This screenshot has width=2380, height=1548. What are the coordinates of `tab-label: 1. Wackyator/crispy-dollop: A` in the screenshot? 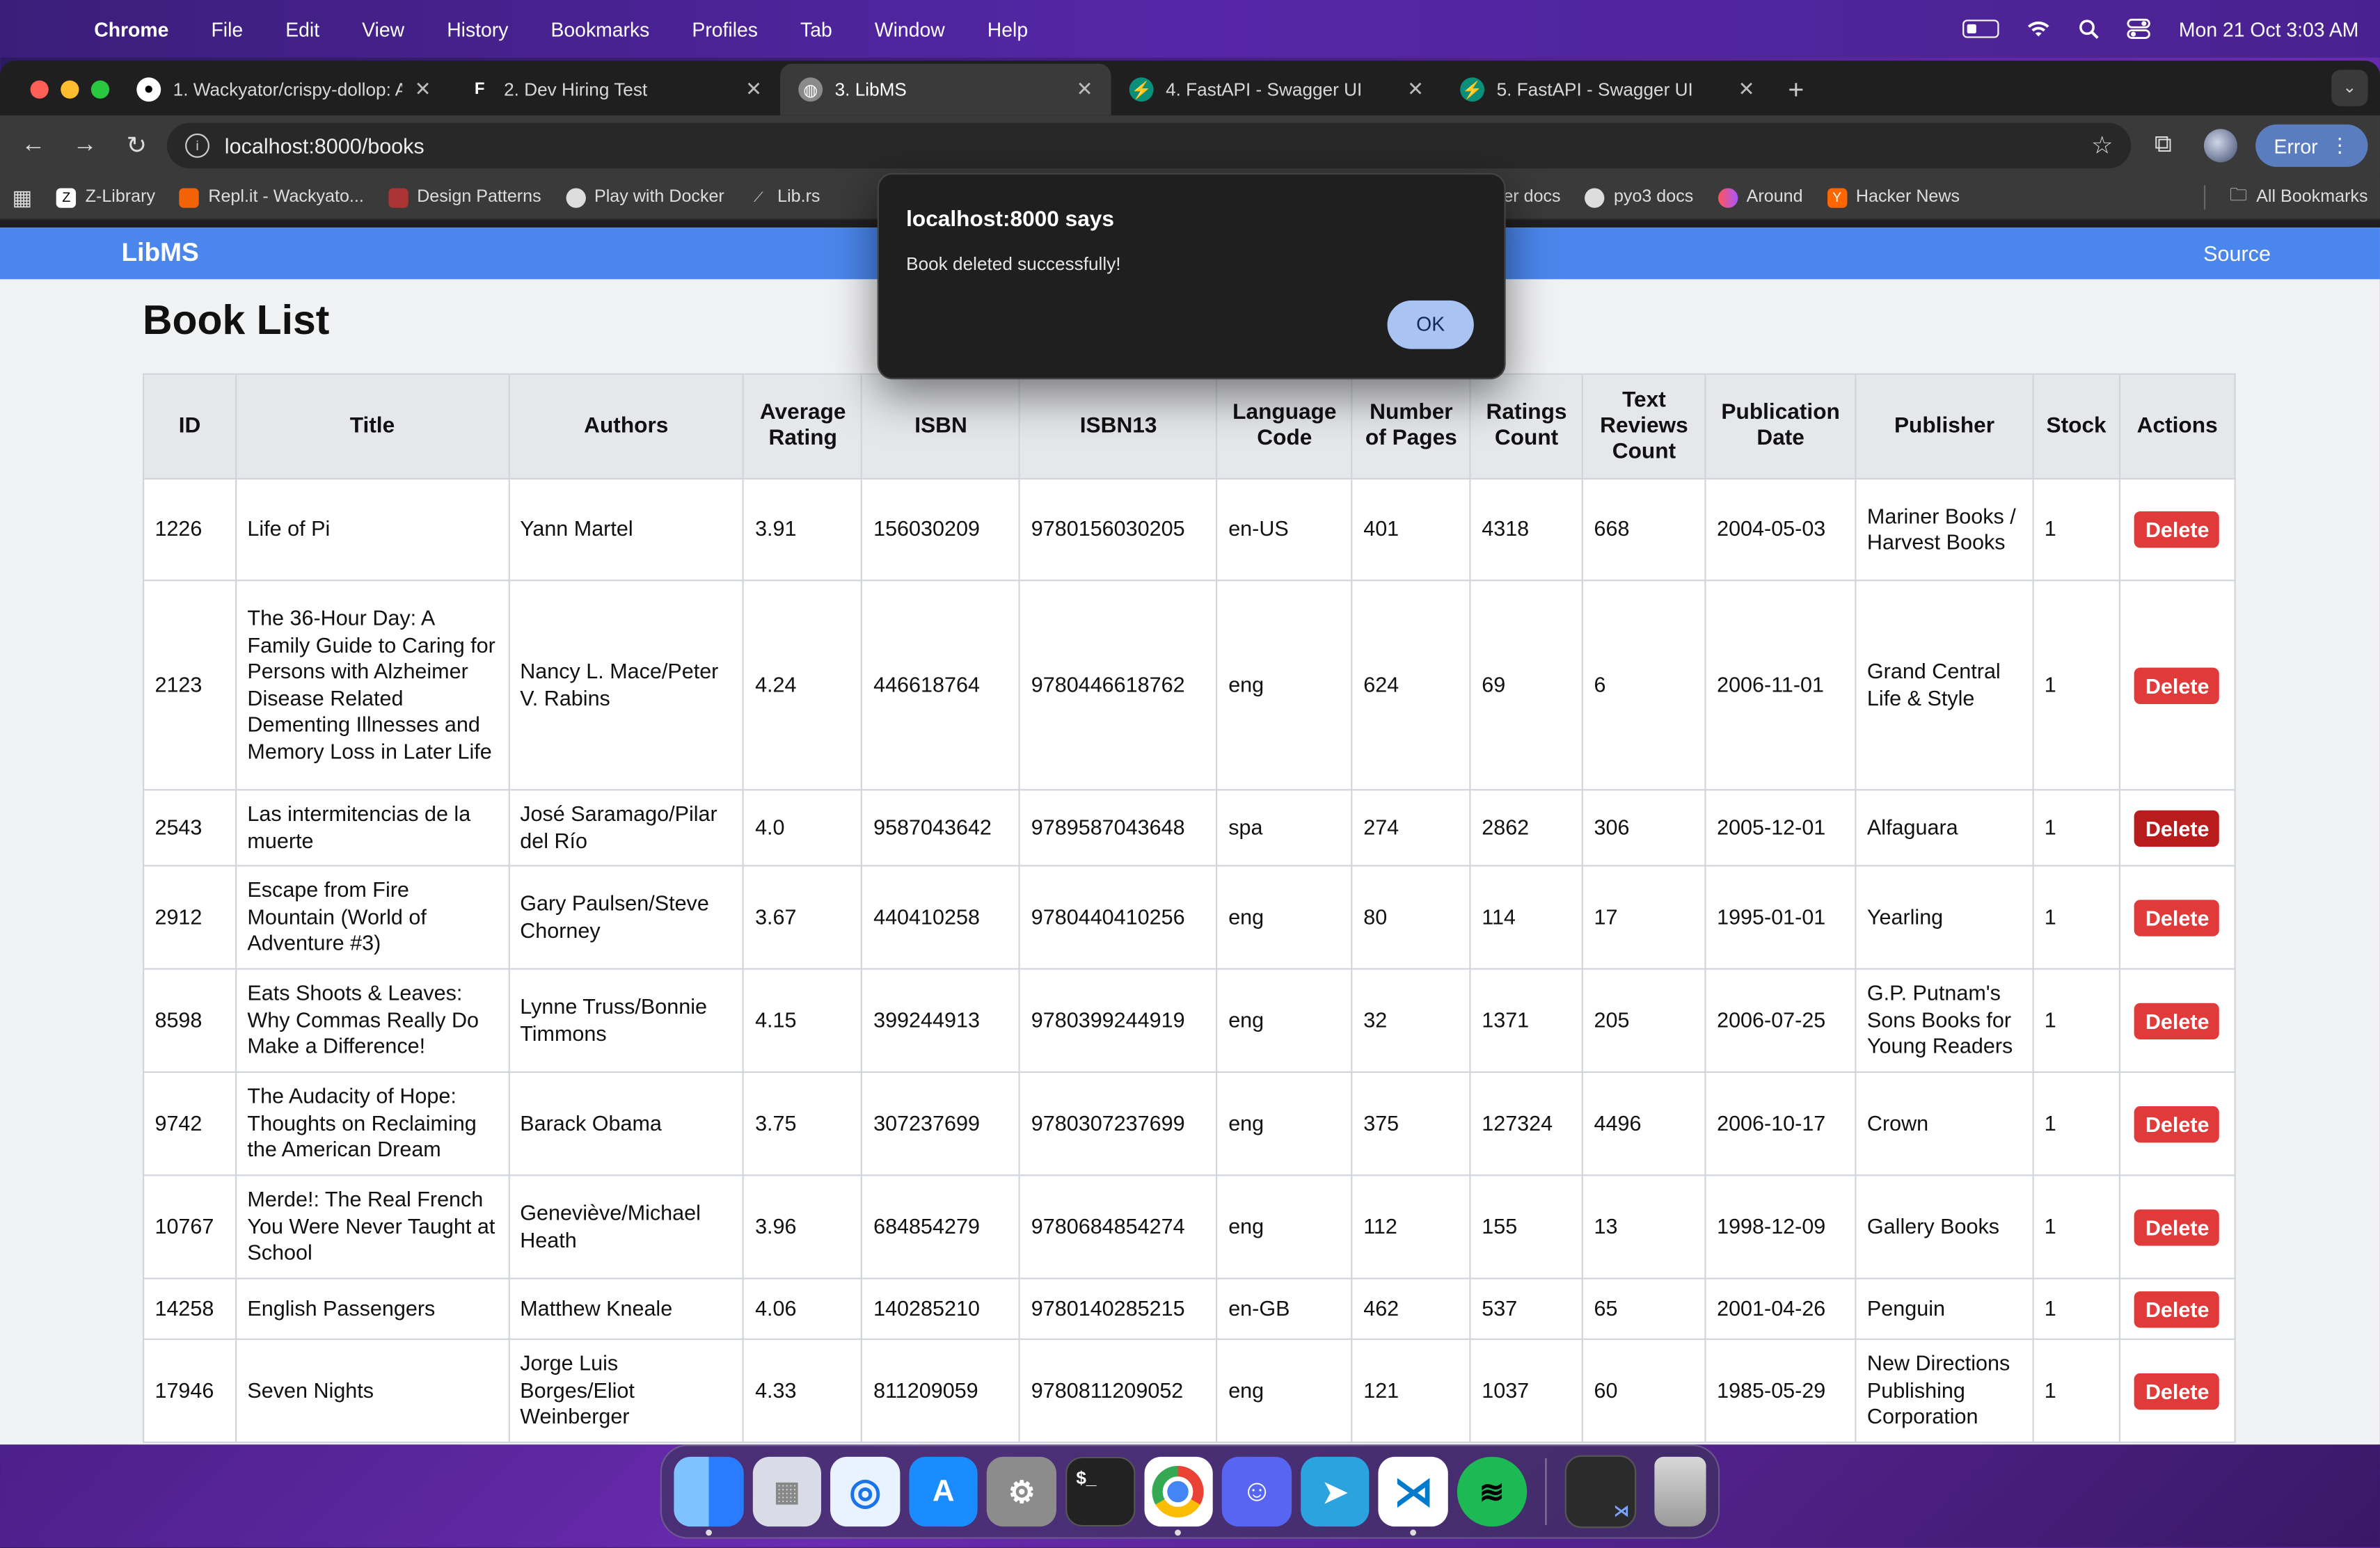 It's located at (288, 89).